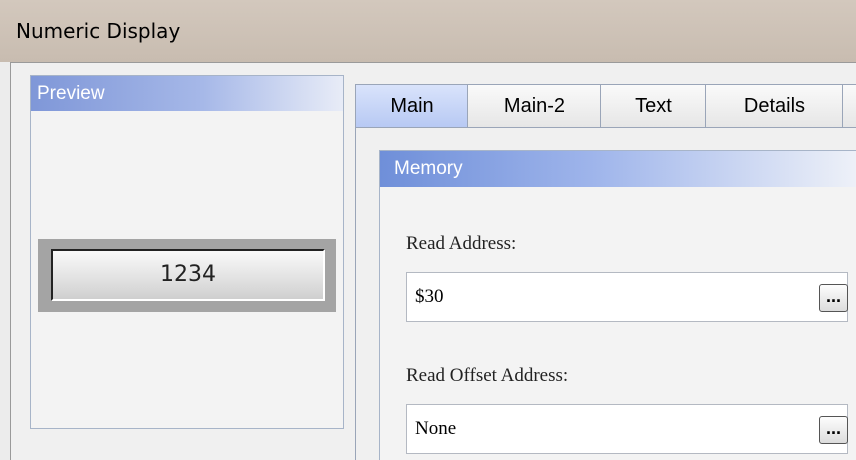 The image size is (856, 460). What do you see at coordinates (534, 105) in the screenshot?
I see `tab-main-2: Main-2` at bounding box center [534, 105].